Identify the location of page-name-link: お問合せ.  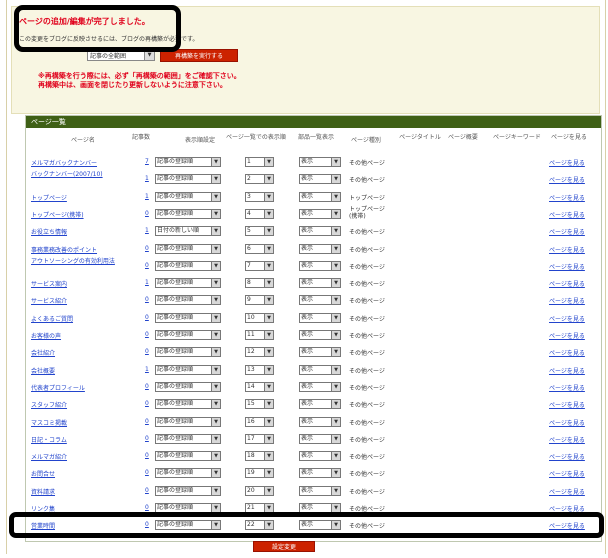
(43, 473).